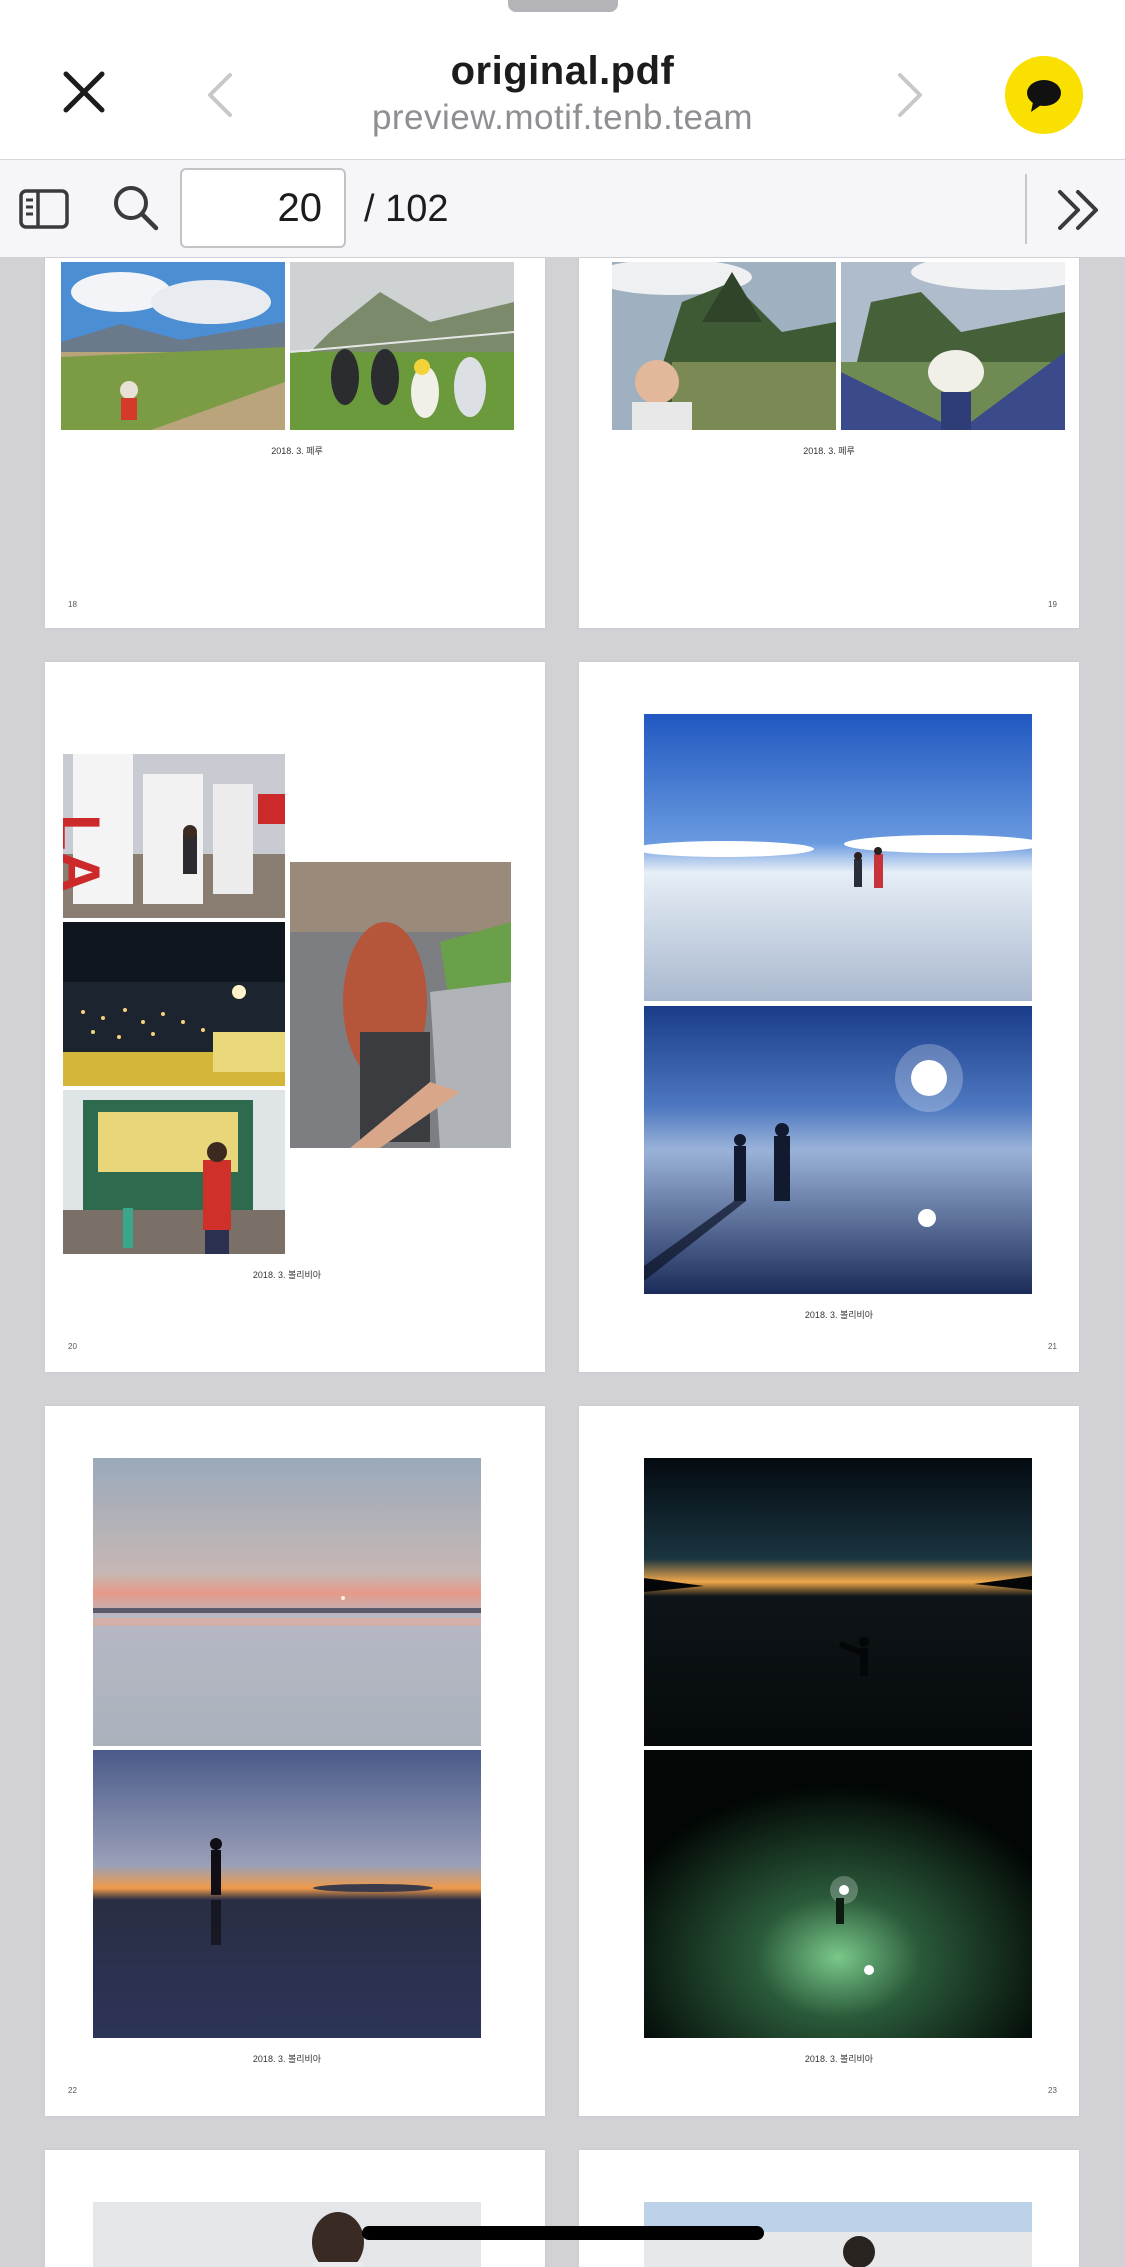  I want to click on page-number: 21, so click(1052, 1346).